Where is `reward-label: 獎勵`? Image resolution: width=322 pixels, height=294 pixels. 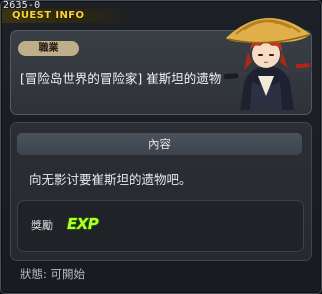
reward-label: 獎勵 is located at coordinates (42, 225).